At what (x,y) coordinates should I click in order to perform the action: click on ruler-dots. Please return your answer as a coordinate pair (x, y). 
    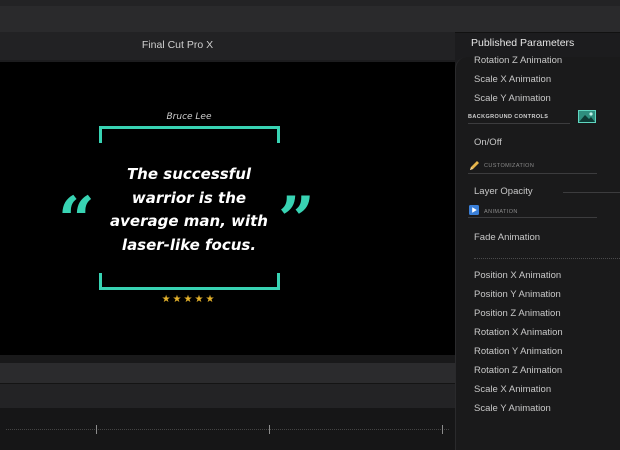
    Looking at the image, I should click on (227, 430).